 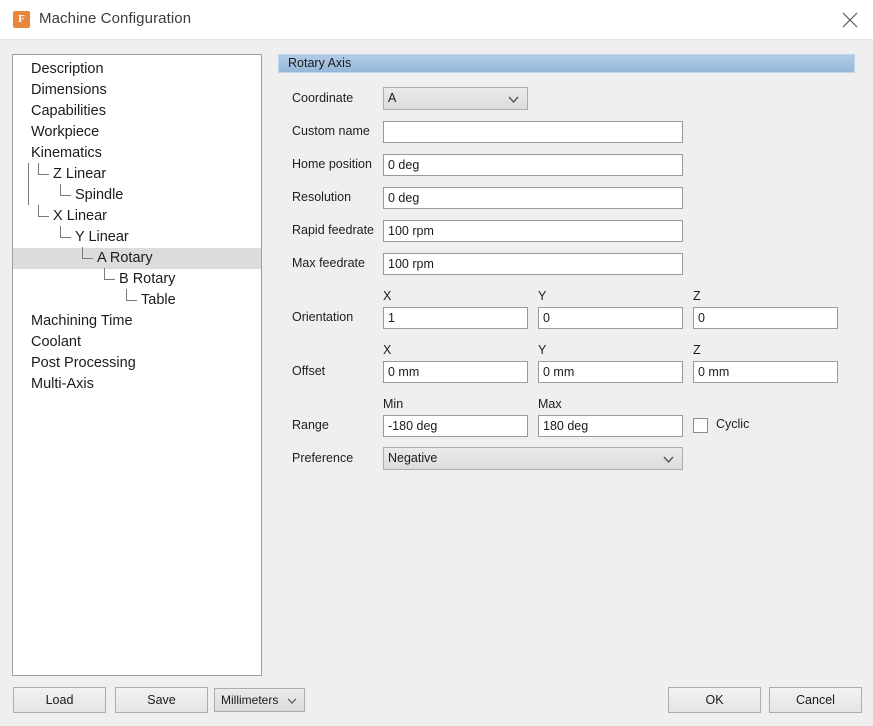 What do you see at coordinates (697, 296) in the screenshot?
I see `orientation-col-z: Z` at bounding box center [697, 296].